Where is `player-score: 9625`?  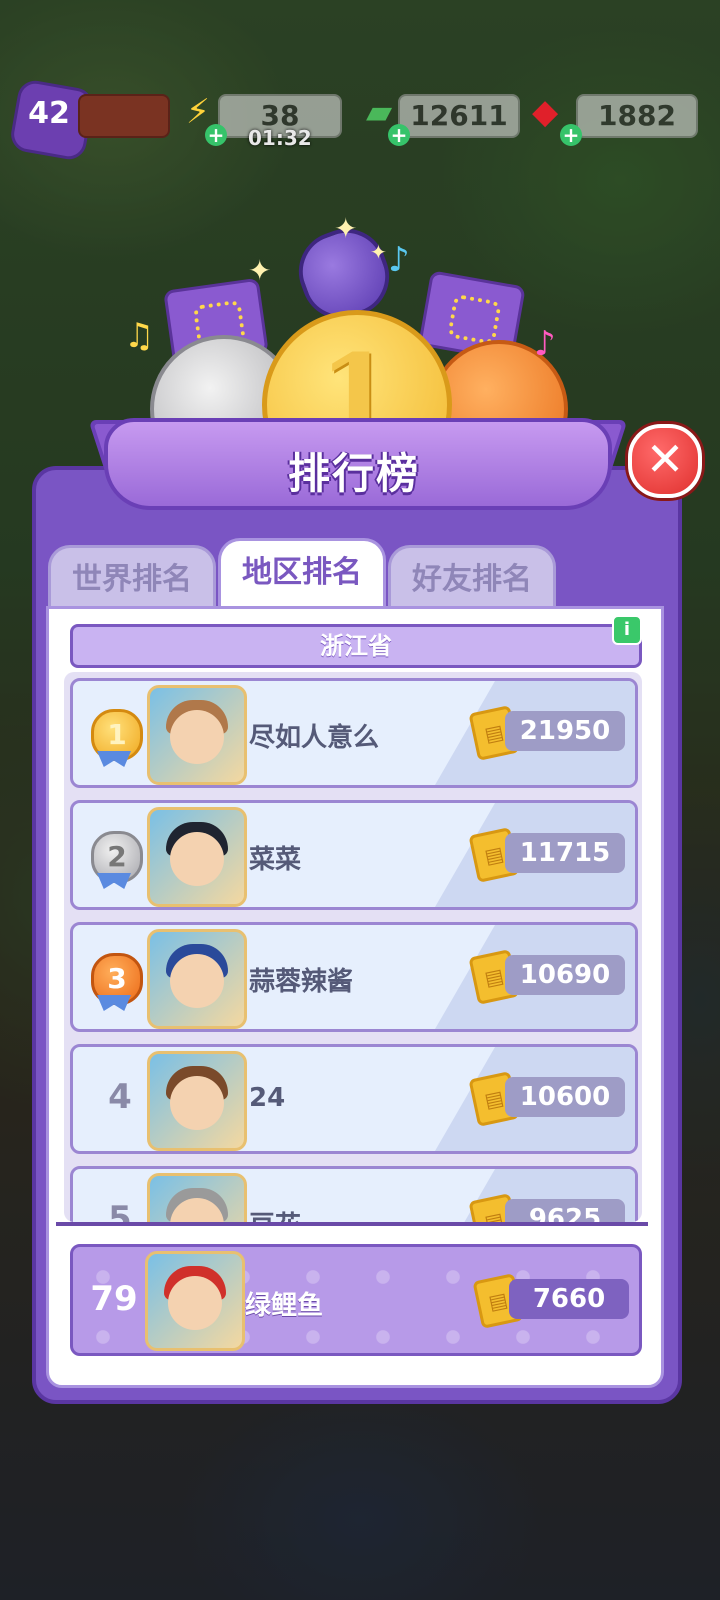 player-score: 9625 is located at coordinates (565, 1210).